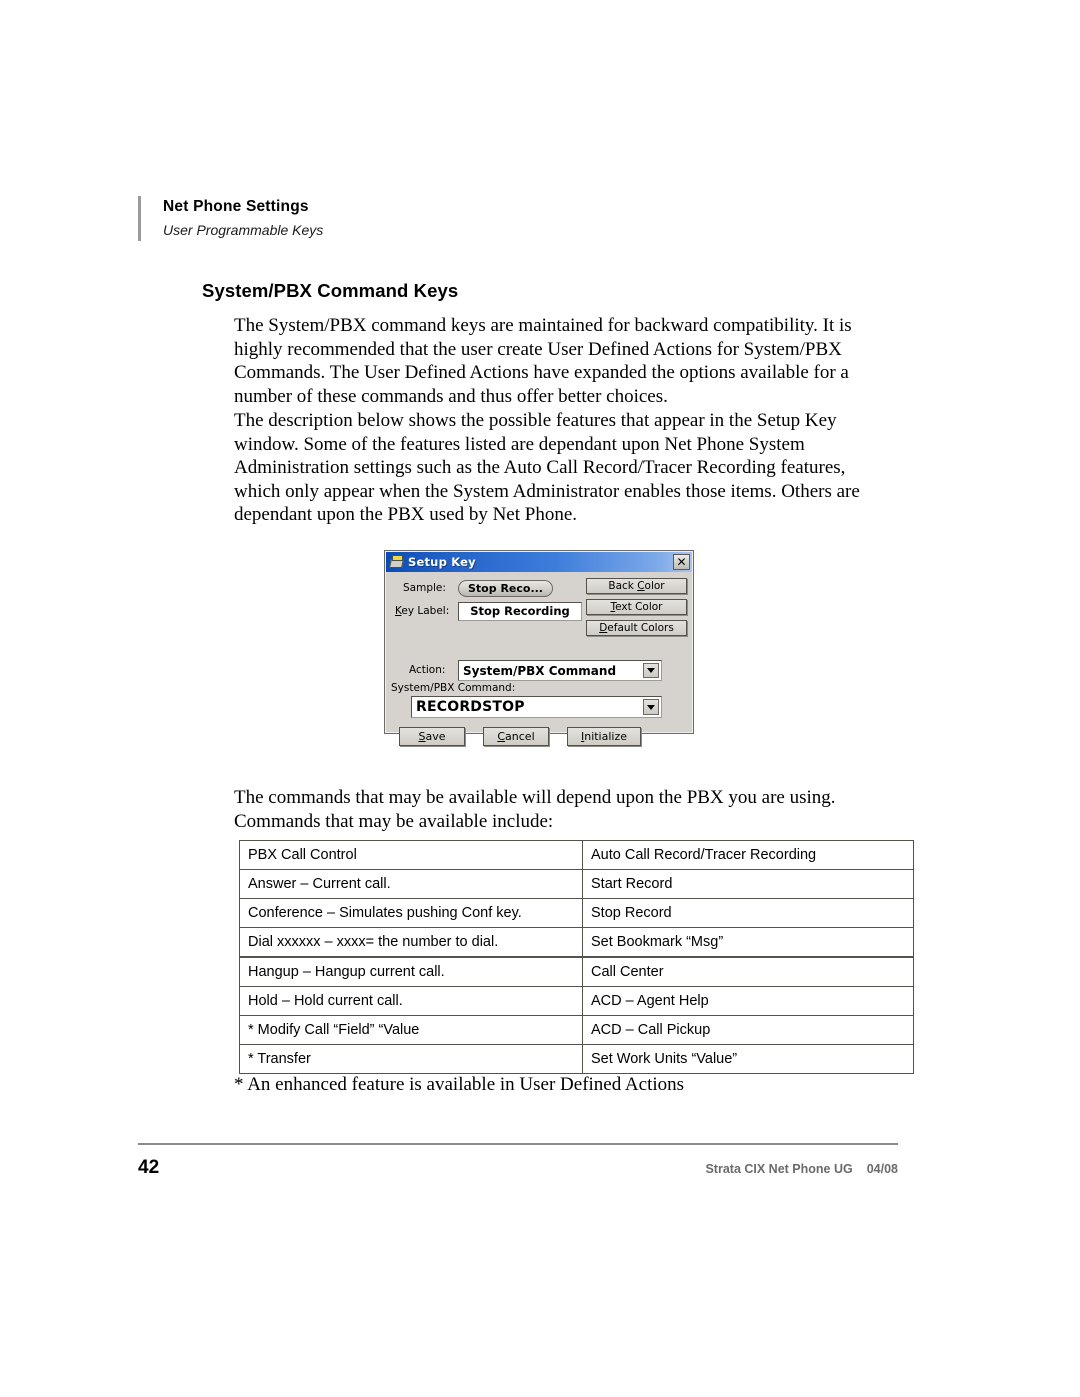 This screenshot has height=1397, width=1080. What do you see at coordinates (748, 1059) in the screenshot?
I see `table-cell-recording-command: Set Work Units “Value”` at bounding box center [748, 1059].